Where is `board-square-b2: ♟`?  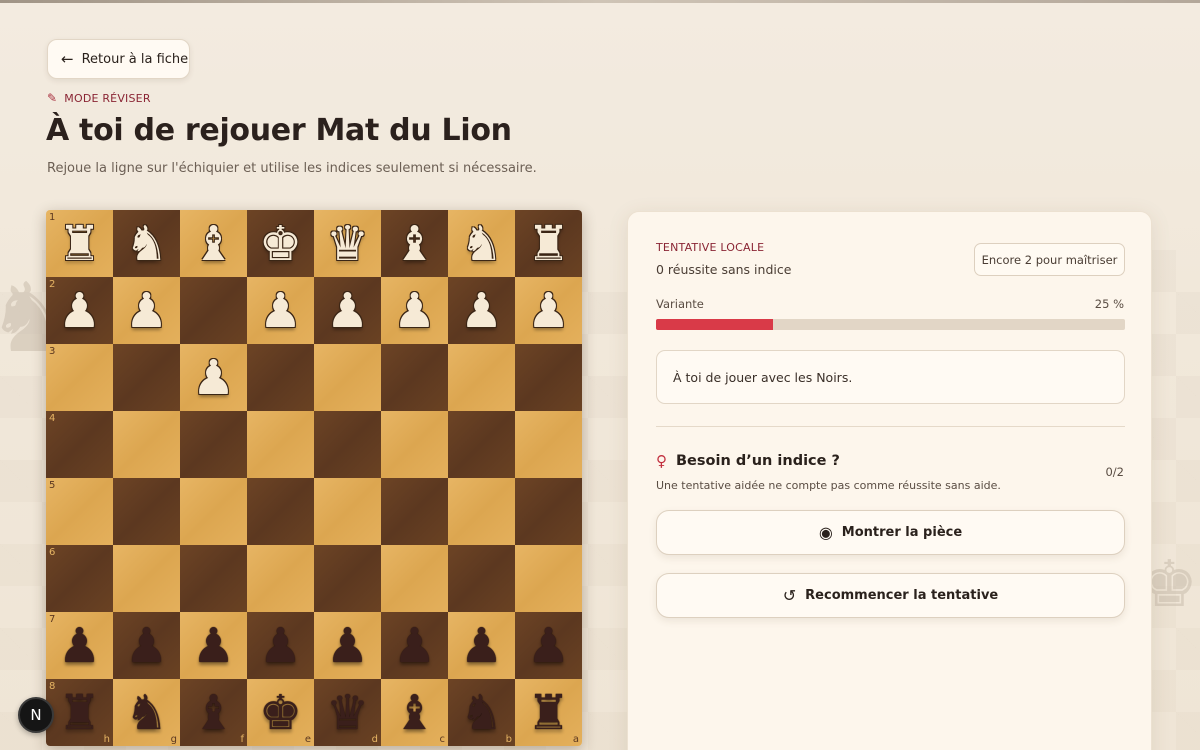 board-square-b2: ♟ is located at coordinates (481, 310).